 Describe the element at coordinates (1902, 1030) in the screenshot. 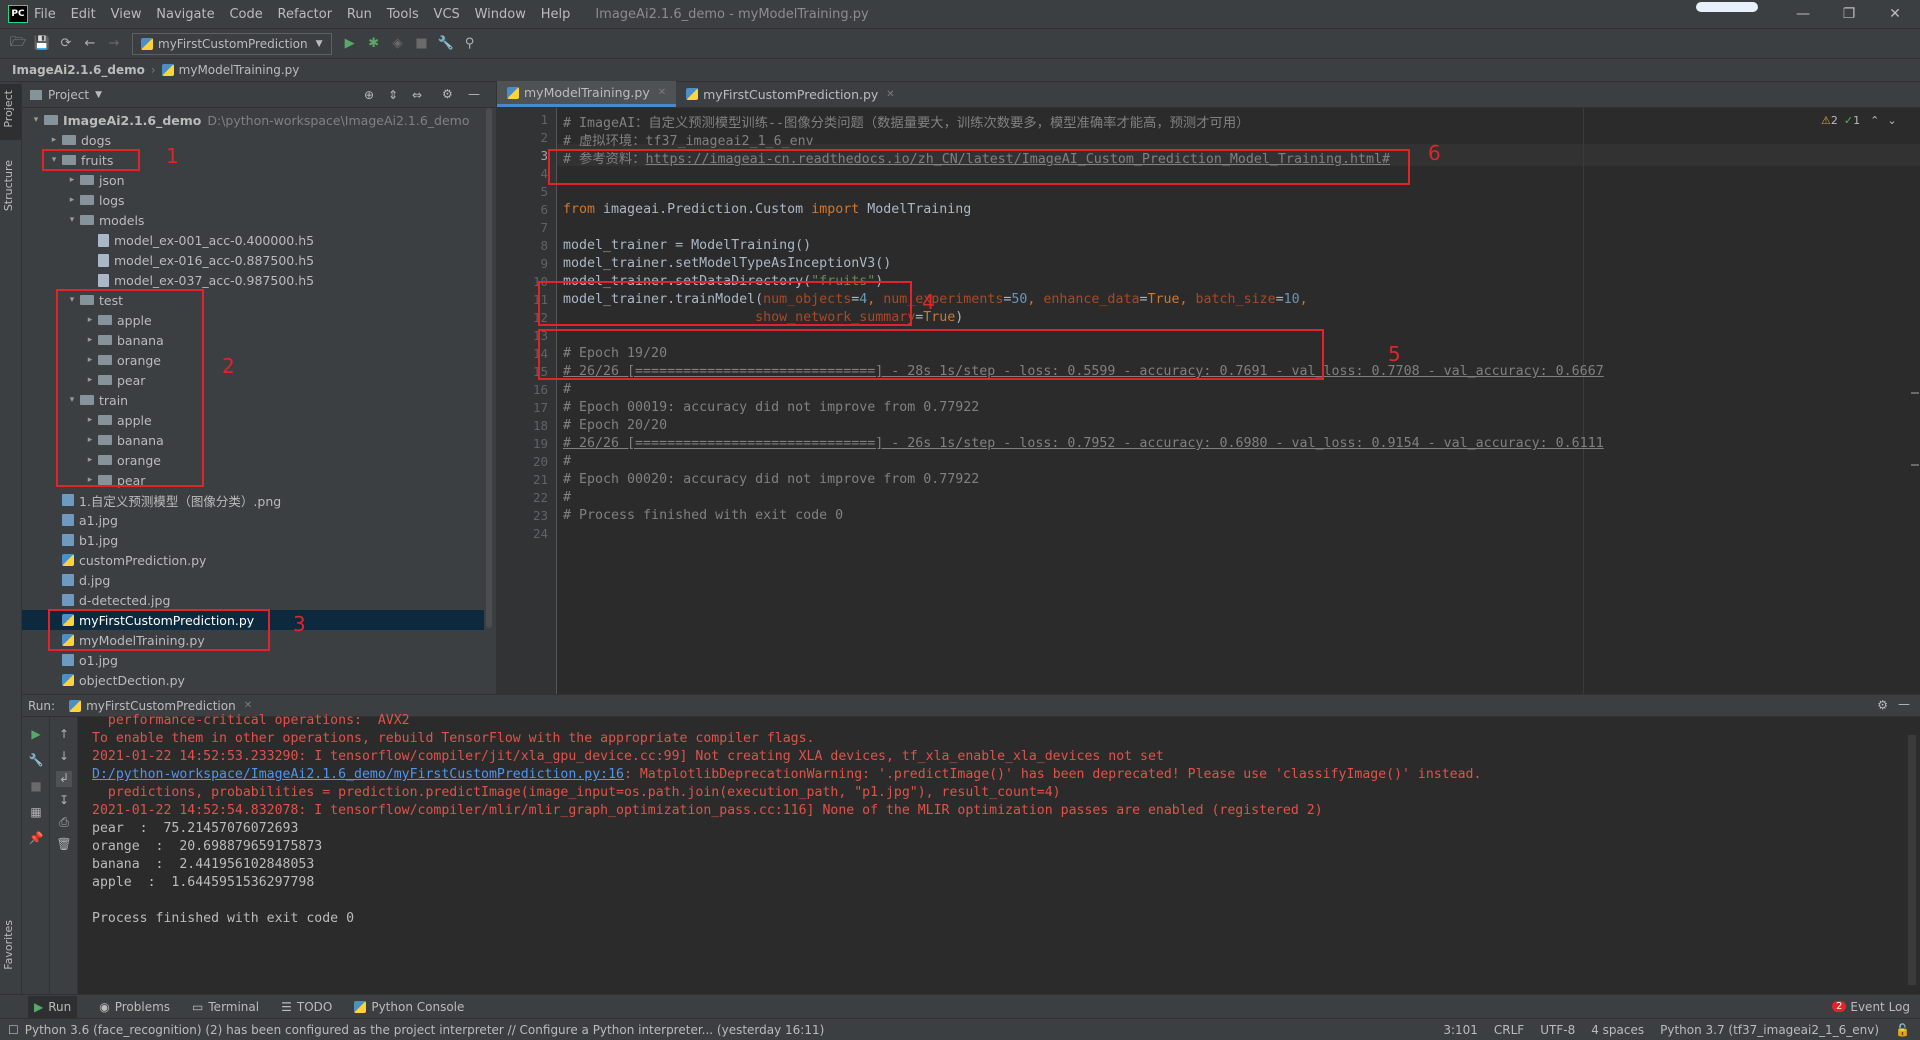

I see `lock-icon: 🔓` at that location.